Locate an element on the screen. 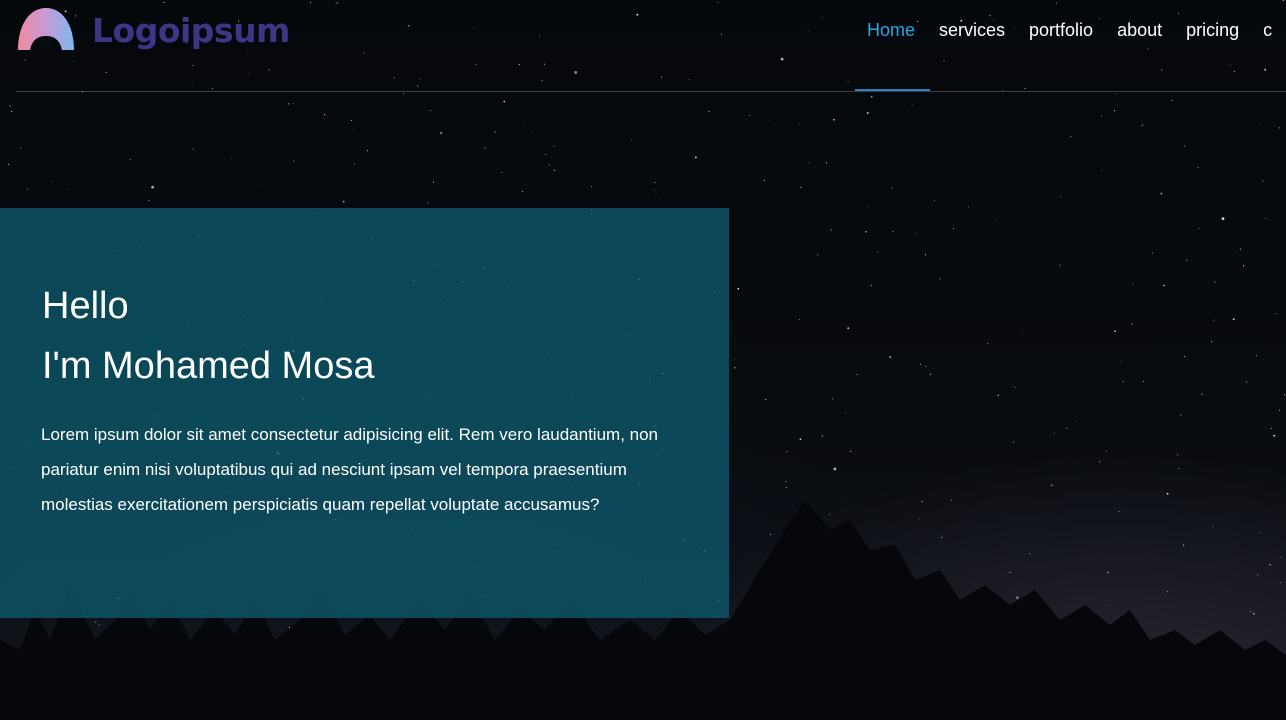  hero-greeting-line1: Hello is located at coordinates (85, 306).